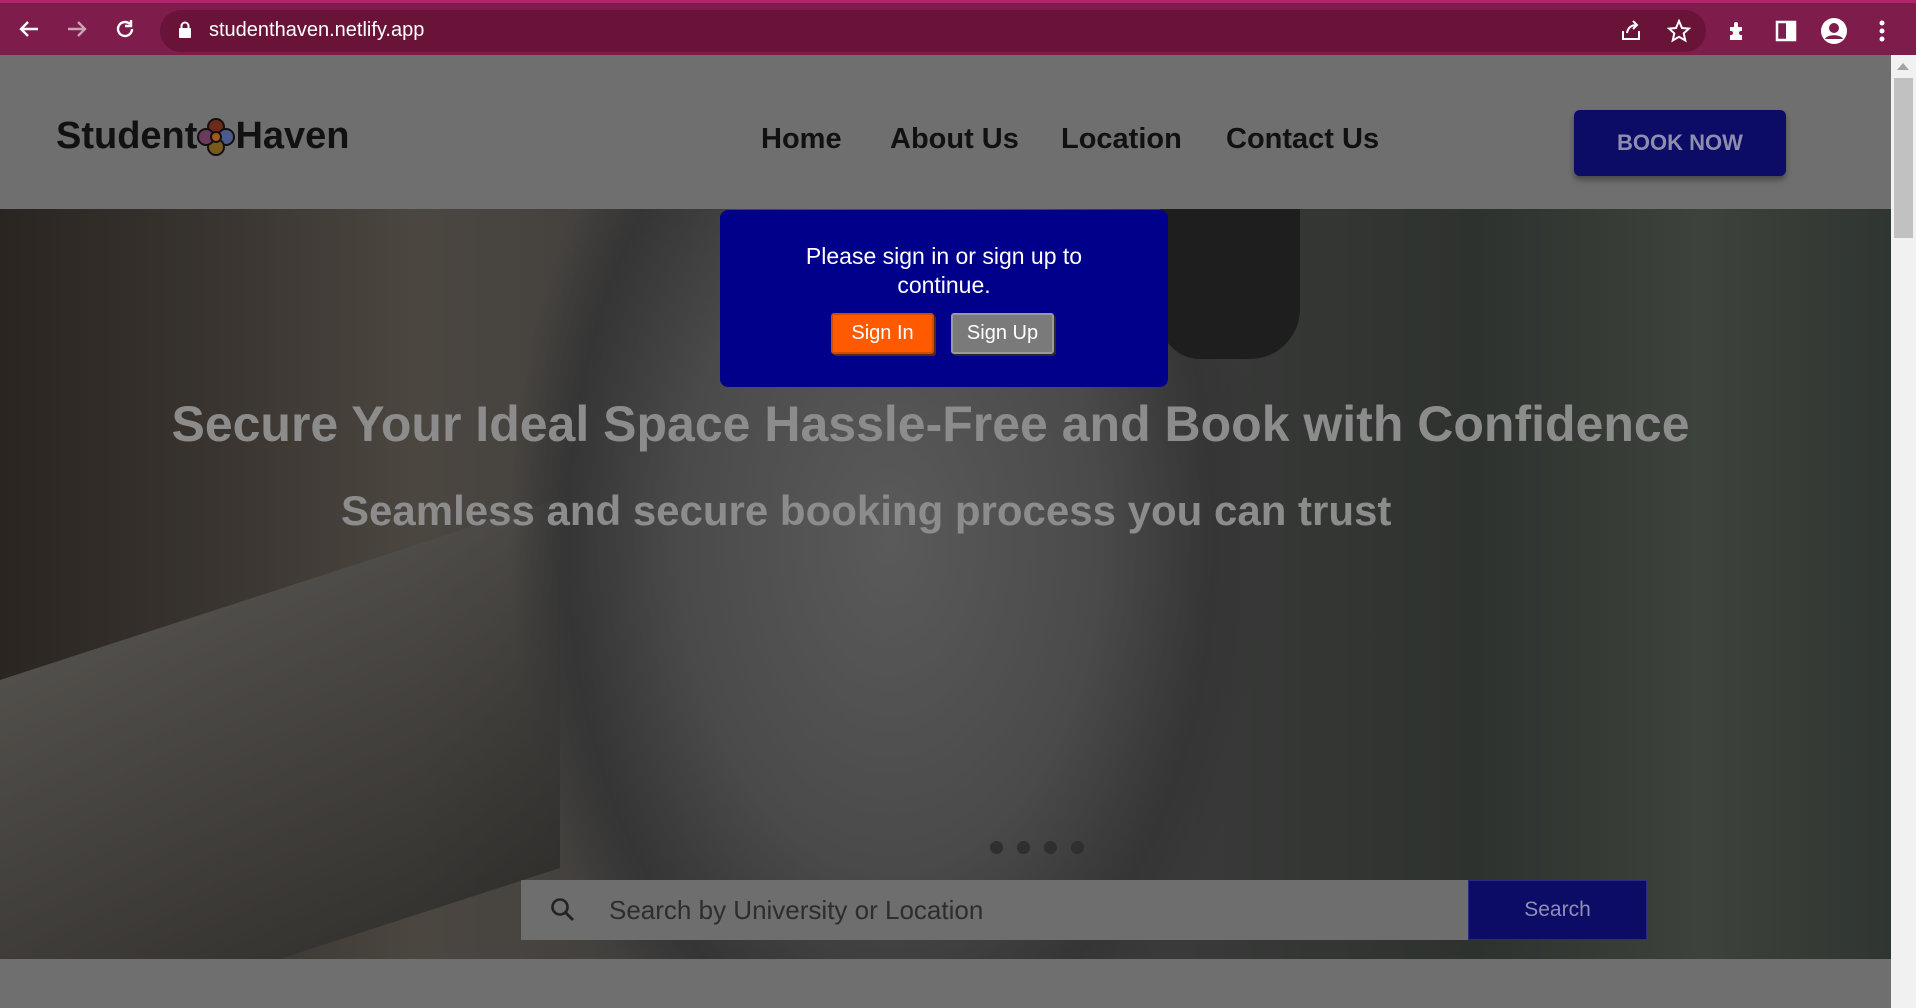  What do you see at coordinates (1037, 847) in the screenshot?
I see `carousel-dots` at bounding box center [1037, 847].